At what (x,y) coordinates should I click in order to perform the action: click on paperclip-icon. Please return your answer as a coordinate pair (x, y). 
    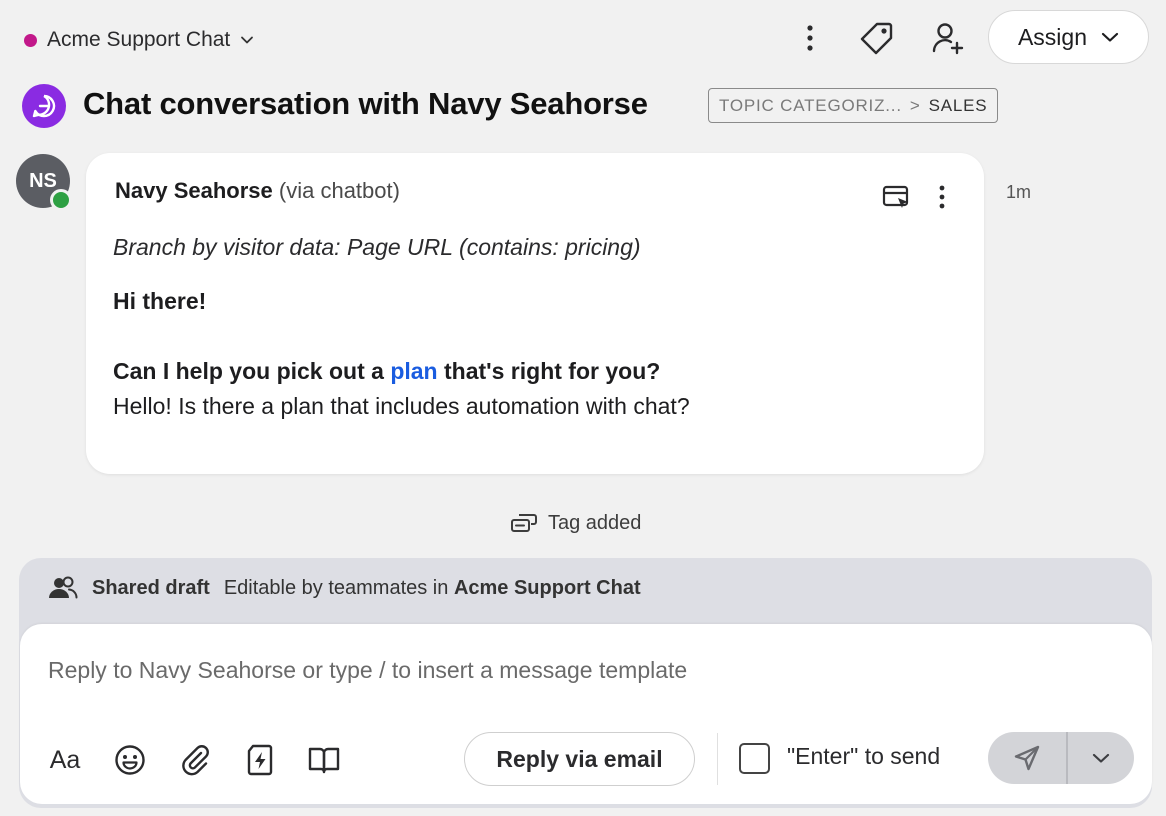
    Looking at the image, I should click on (195, 760).